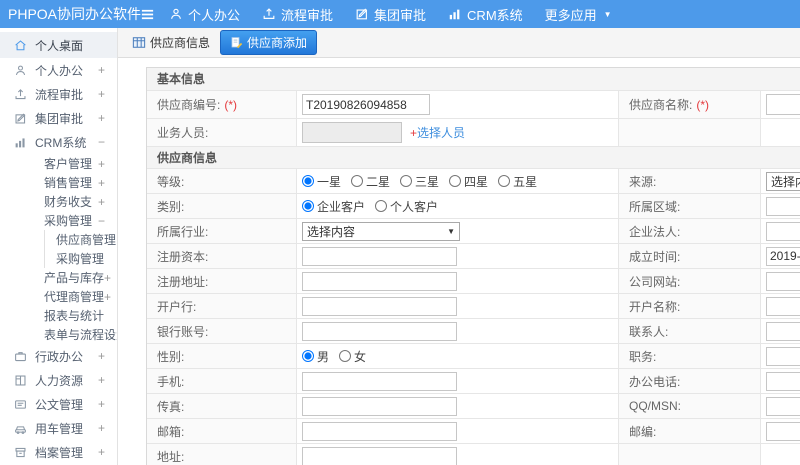 Image resolution: width=800 pixels, height=465 pixels. Describe the element at coordinates (58, 315) in the screenshot. I see `sidebar-item-reports-stats: 报表与统计` at that location.